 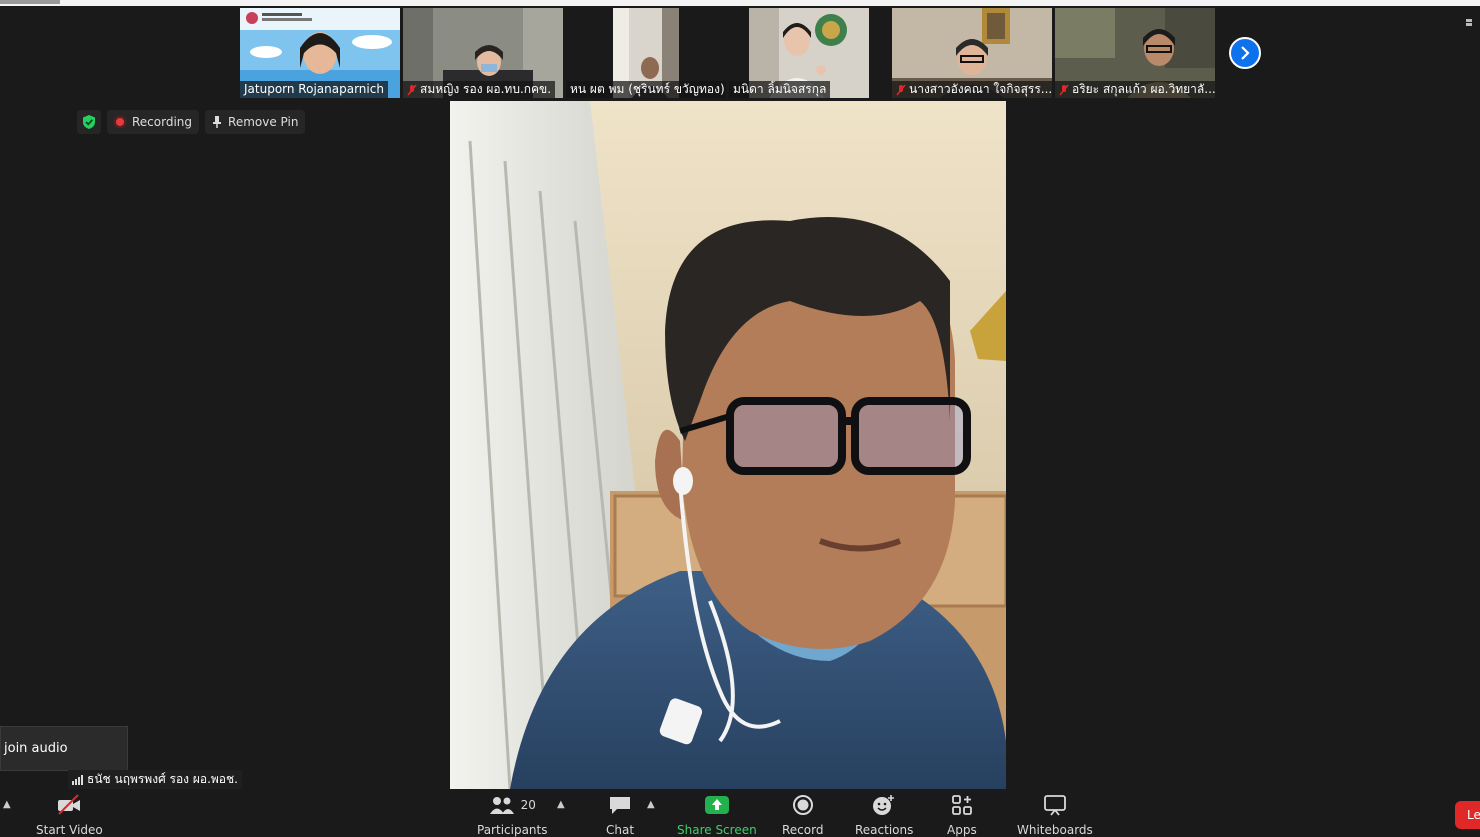 I want to click on chat-button: Chat, so click(x=620, y=815).